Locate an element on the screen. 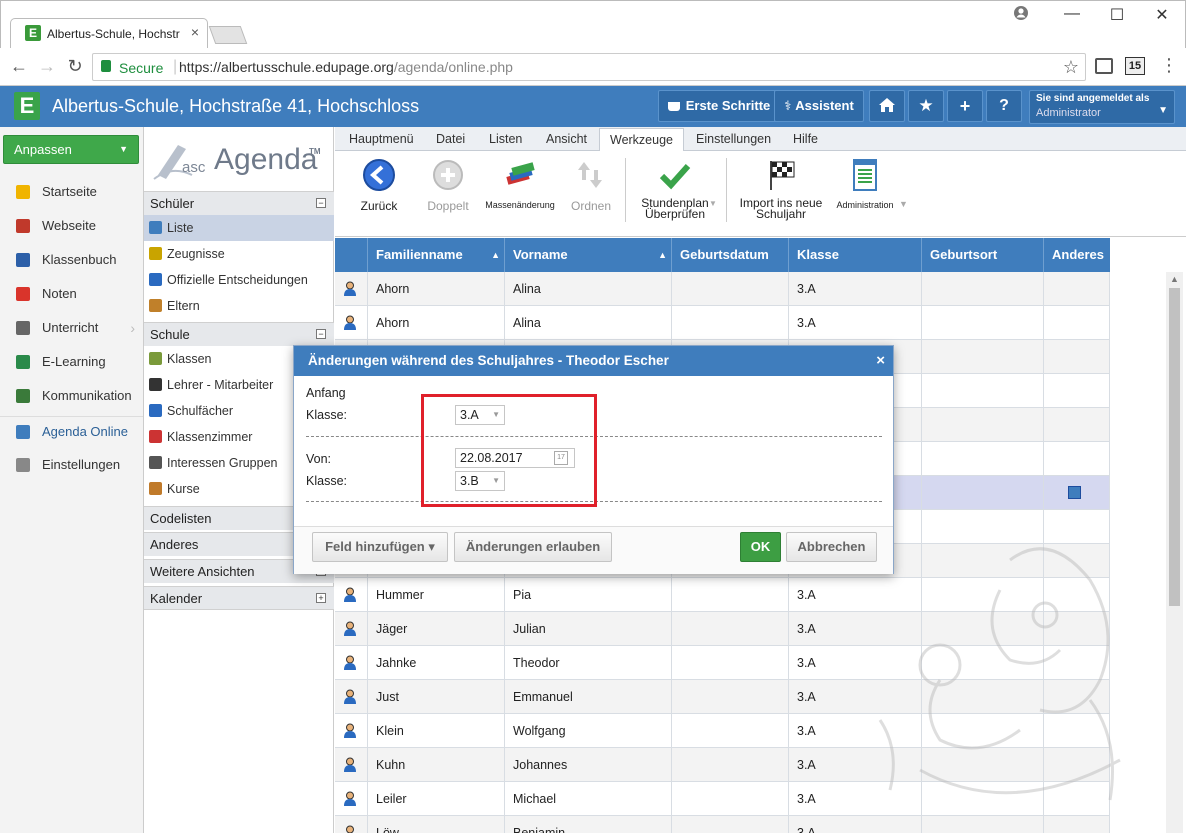  col-geburtsort: Geburtsort is located at coordinates (983, 255).